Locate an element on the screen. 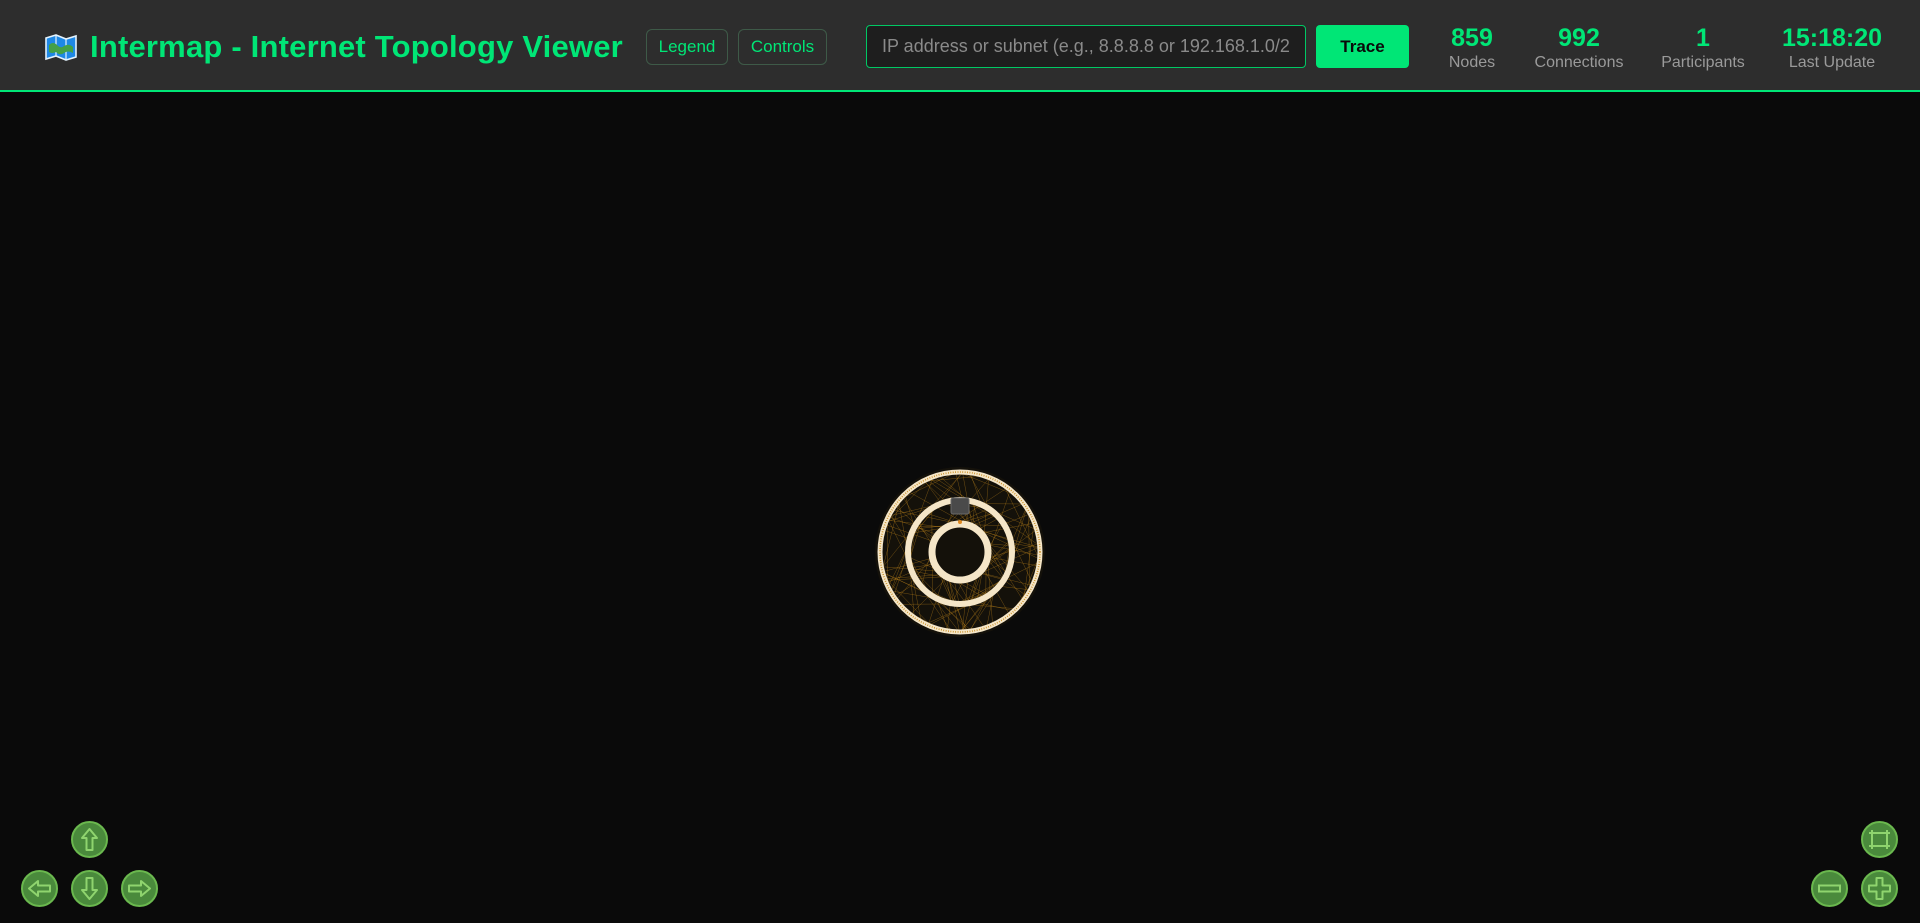 This screenshot has width=1920, height=923. pan-right-button is located at coordinates (139, 888).